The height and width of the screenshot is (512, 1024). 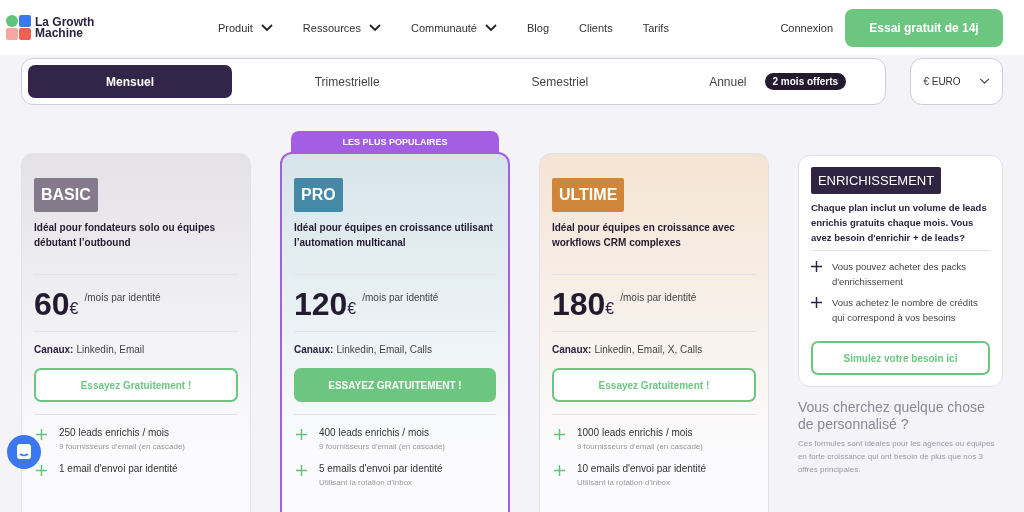 I want to click on channels-list: Linkedin, Email, so click(x=110, y=349).